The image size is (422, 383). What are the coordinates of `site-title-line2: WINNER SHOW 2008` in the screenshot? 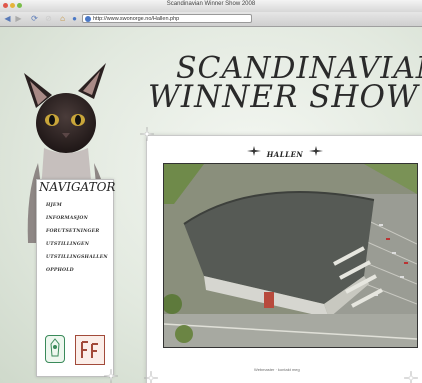 It's located at (285, 97).